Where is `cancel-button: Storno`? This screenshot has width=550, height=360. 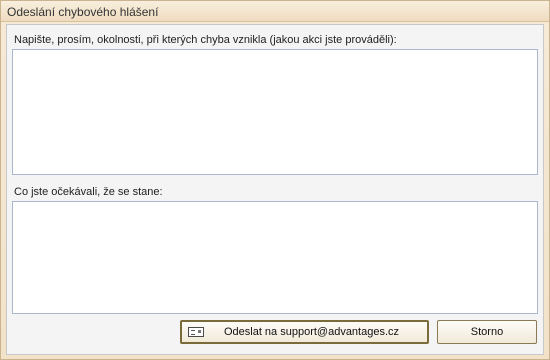
cancel-button: Storno is located at coordinates (487, 332).